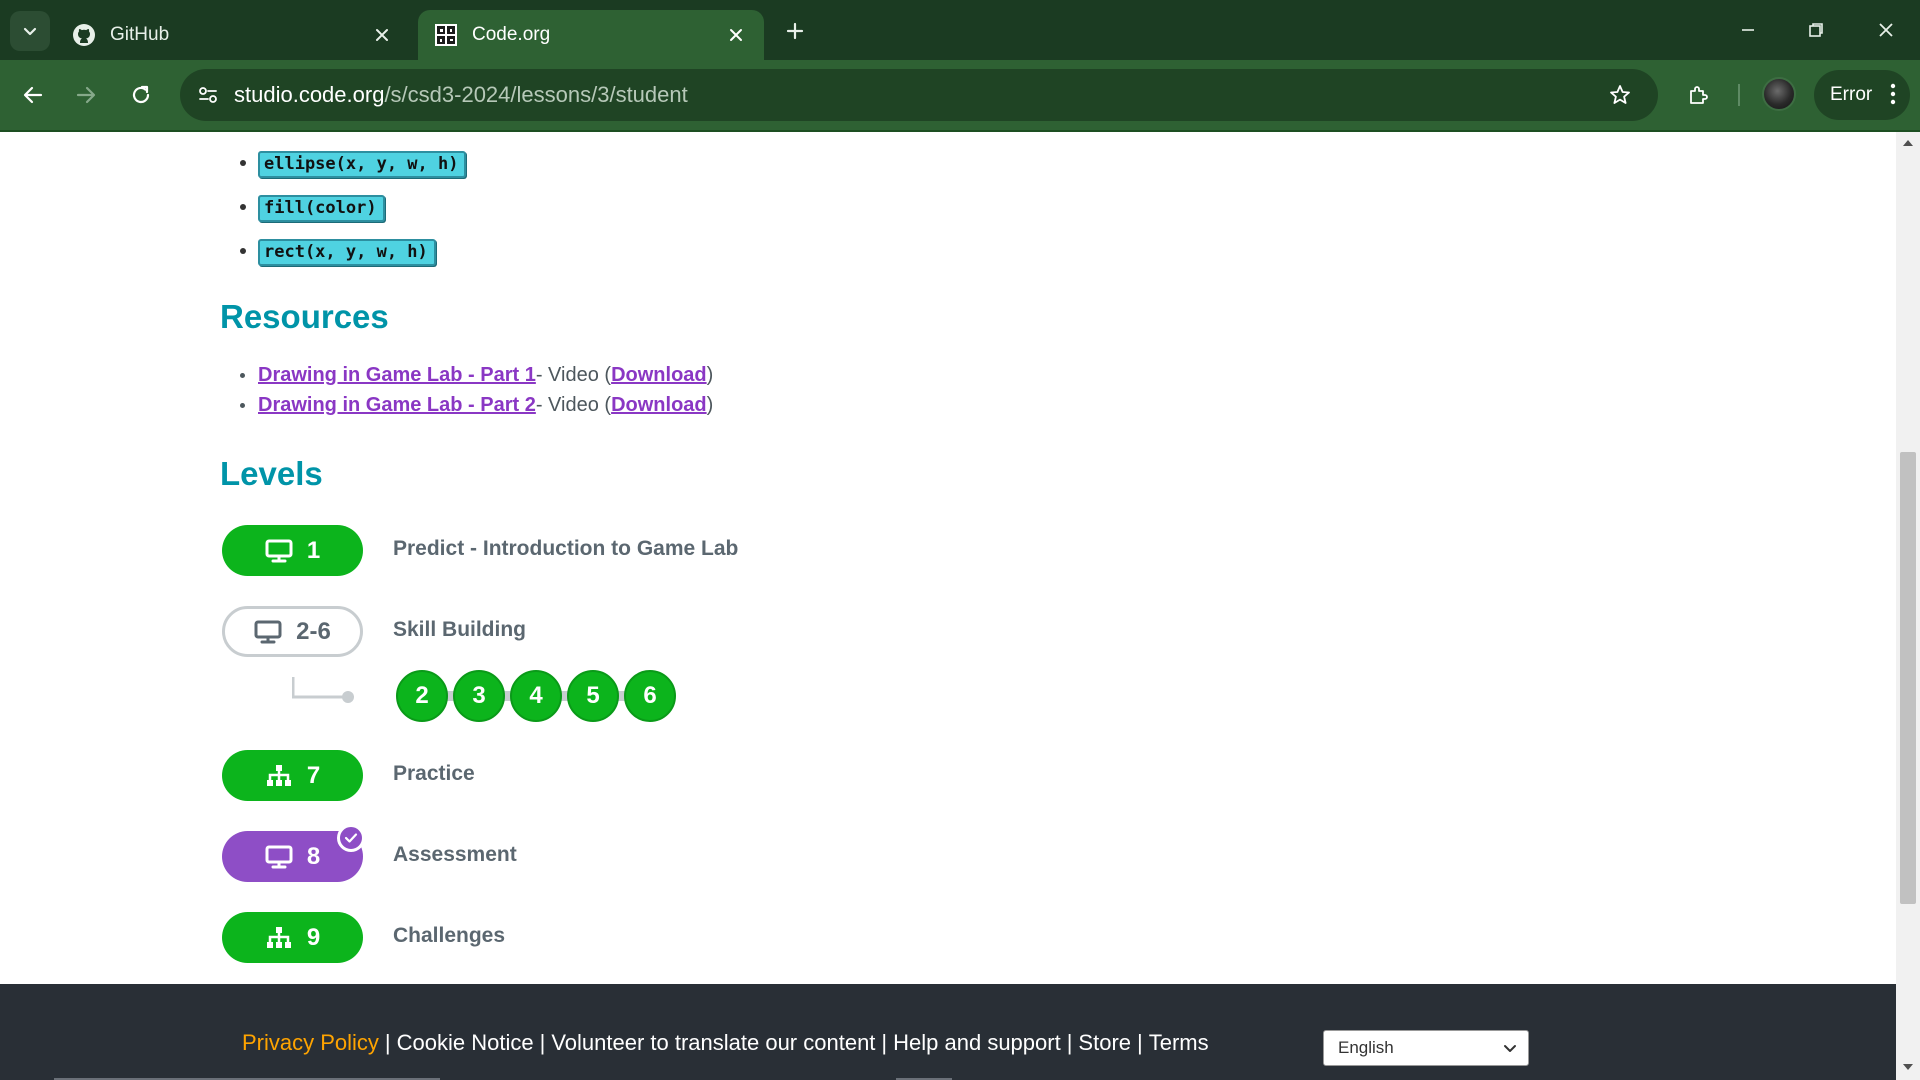 Image resolution: width=1920 pixels, height=1080 pixels. I want to click on level-number: 2-6, so click(313, 631).